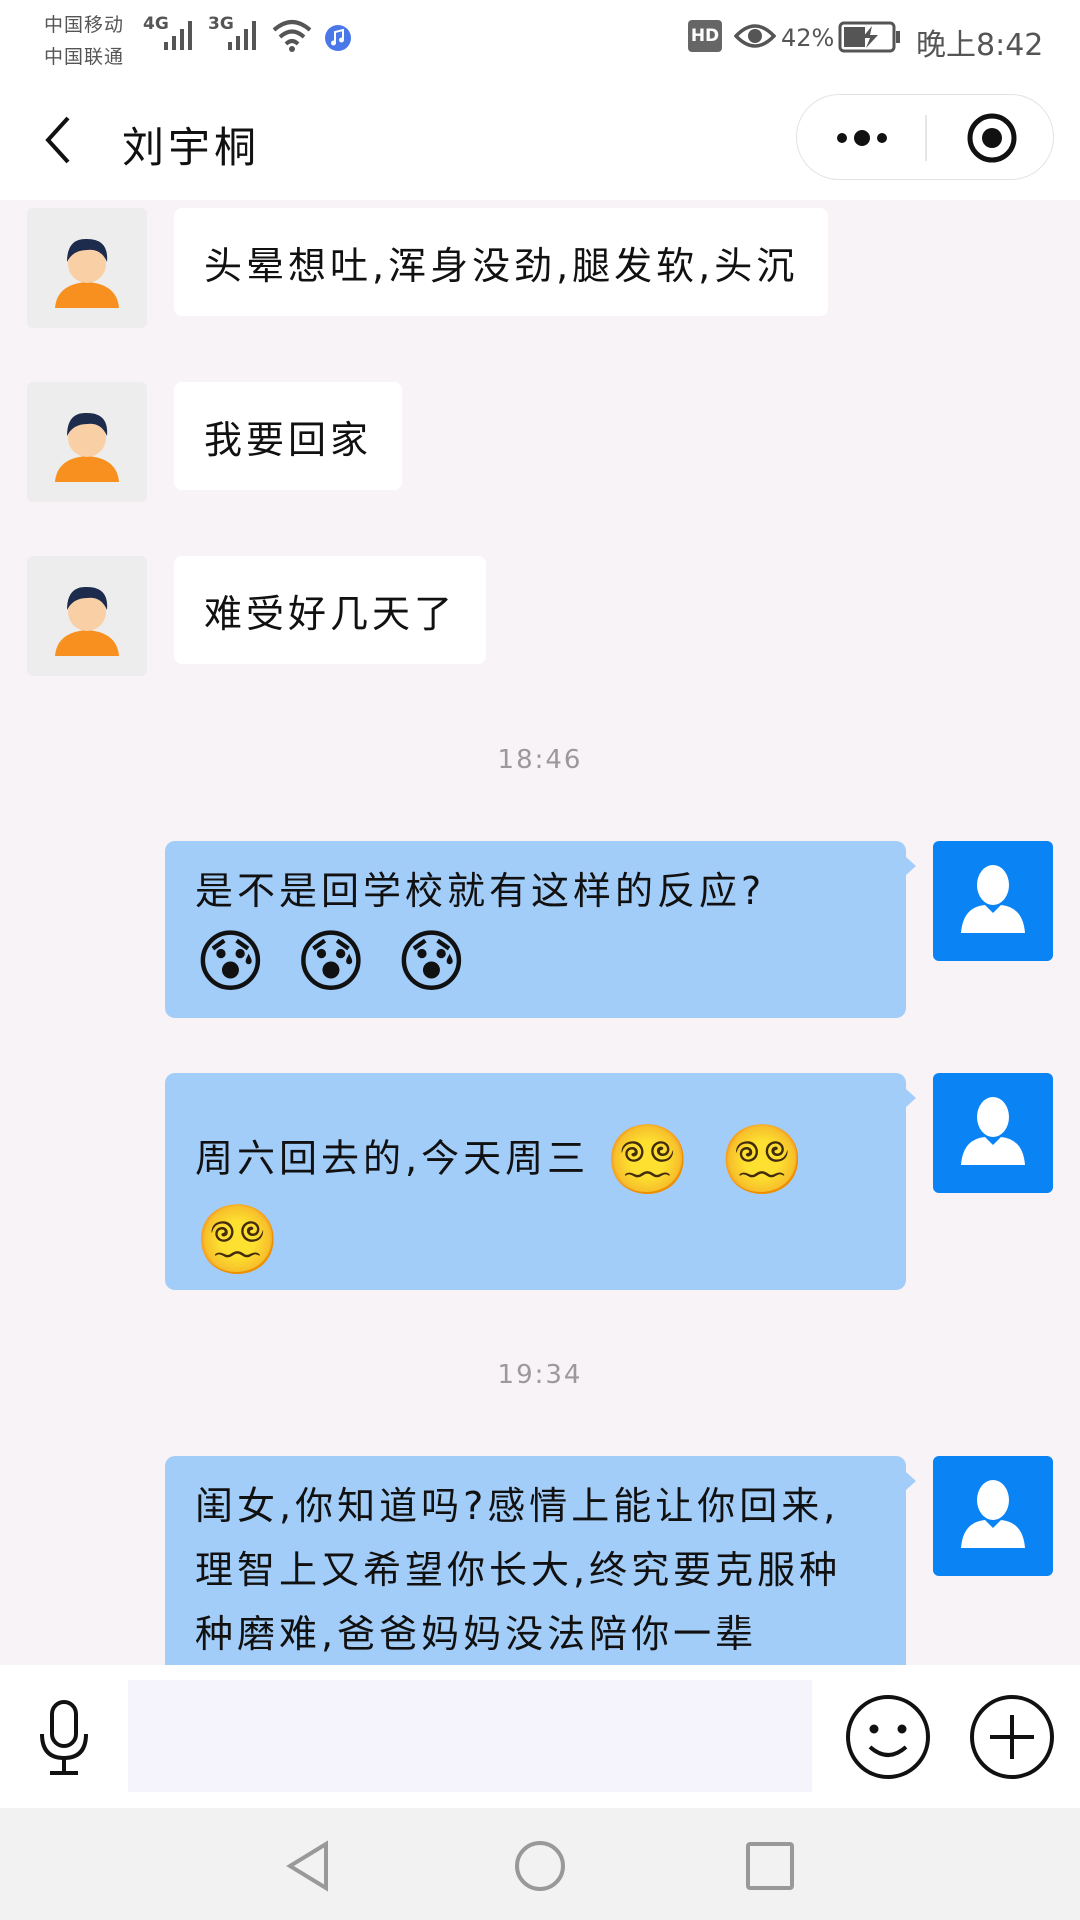 This screenshot has height=1920, width=1080. I want to click on chat-title: 刘宇桐, so click(191, 147).